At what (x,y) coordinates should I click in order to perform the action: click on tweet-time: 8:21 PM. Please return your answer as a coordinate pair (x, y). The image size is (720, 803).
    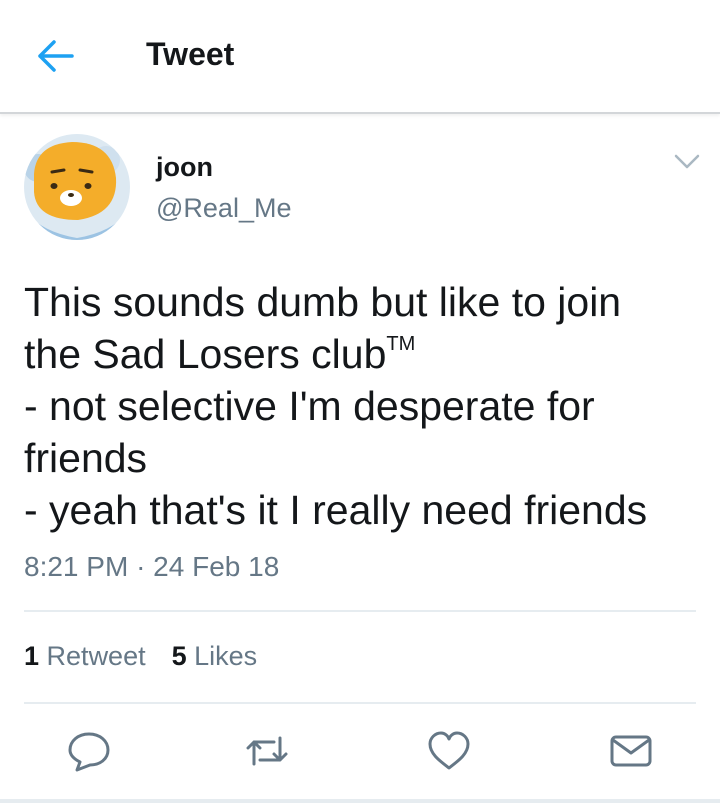
    Looking at the image, I should click on (76, 566).